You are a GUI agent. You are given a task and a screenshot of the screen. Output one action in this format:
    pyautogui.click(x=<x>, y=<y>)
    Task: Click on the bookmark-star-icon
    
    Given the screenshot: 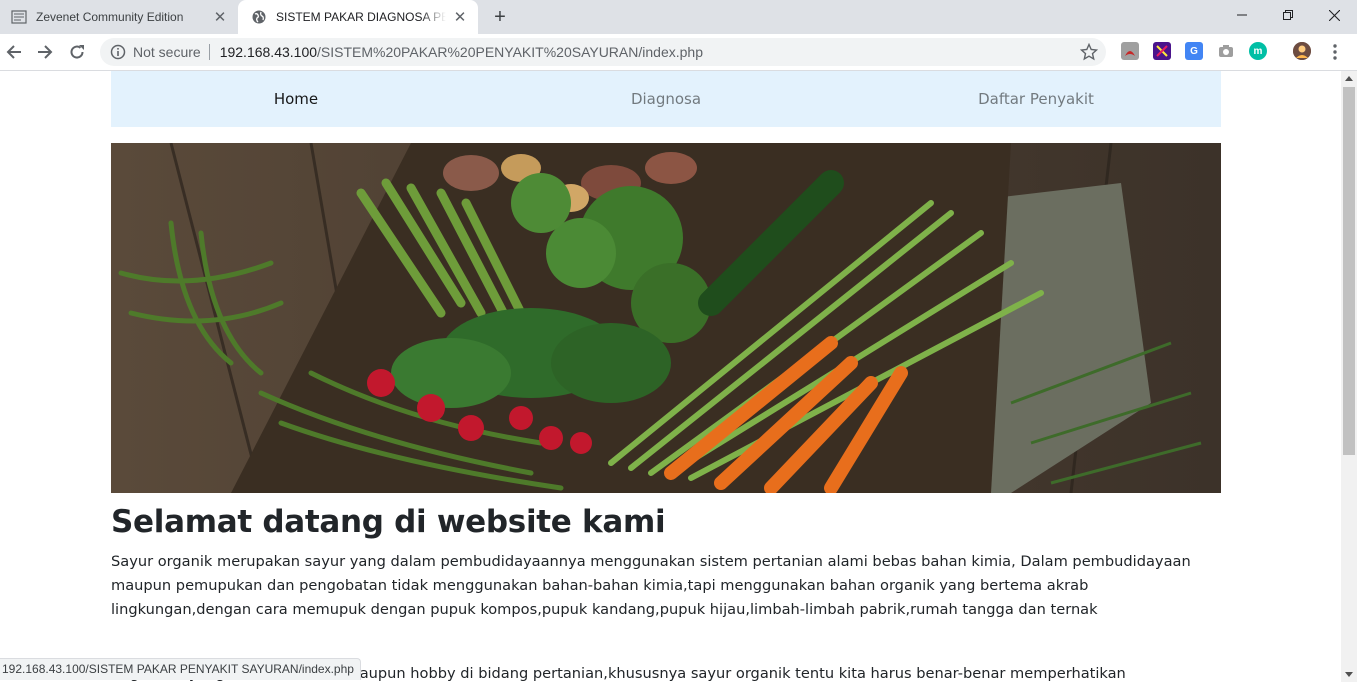 What is the action you would take?
    pyautogui.click(x=1089, y=52)
    